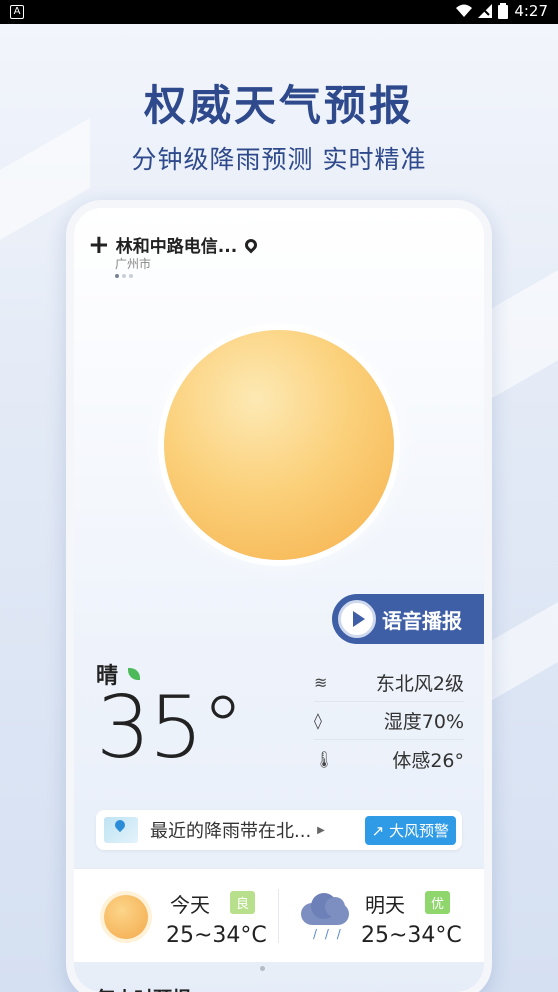 The image size is (558, 992). Describe the element at coordinates (262, 968) in the screenshot. I see `forecast-page-indicator` at that location.